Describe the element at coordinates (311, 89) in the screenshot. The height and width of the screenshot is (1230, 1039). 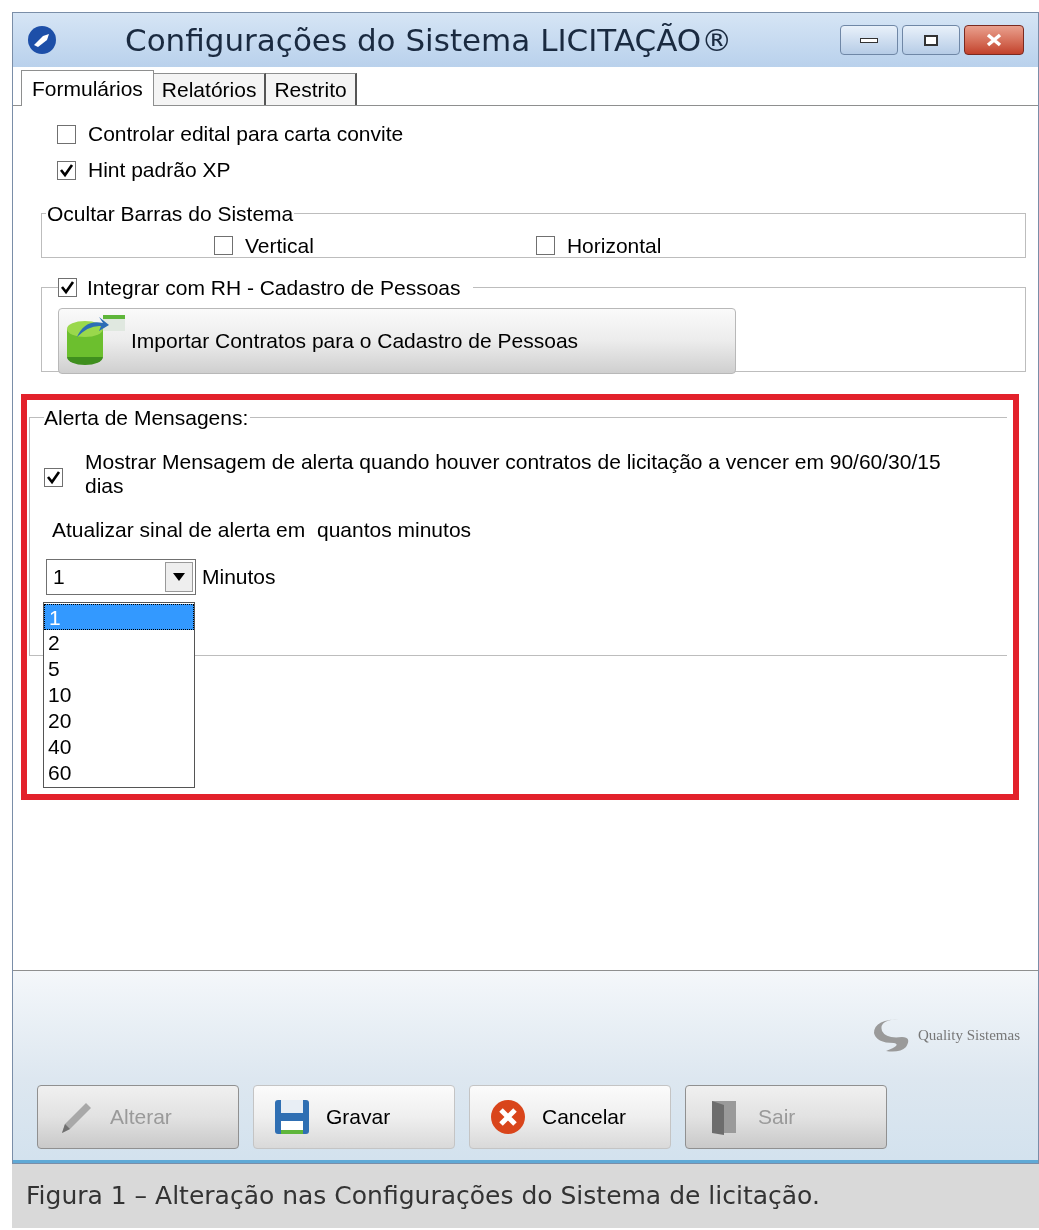
I see `tab: Restrito` at that location.